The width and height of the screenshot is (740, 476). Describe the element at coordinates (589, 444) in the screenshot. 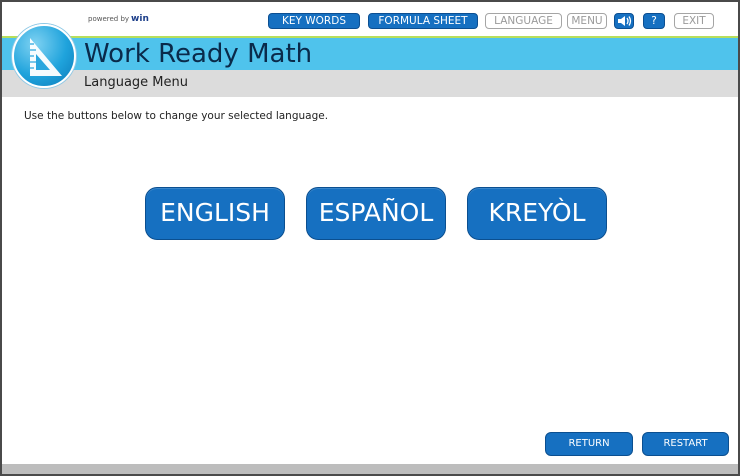

I see `return-button: RETURN` at that location.